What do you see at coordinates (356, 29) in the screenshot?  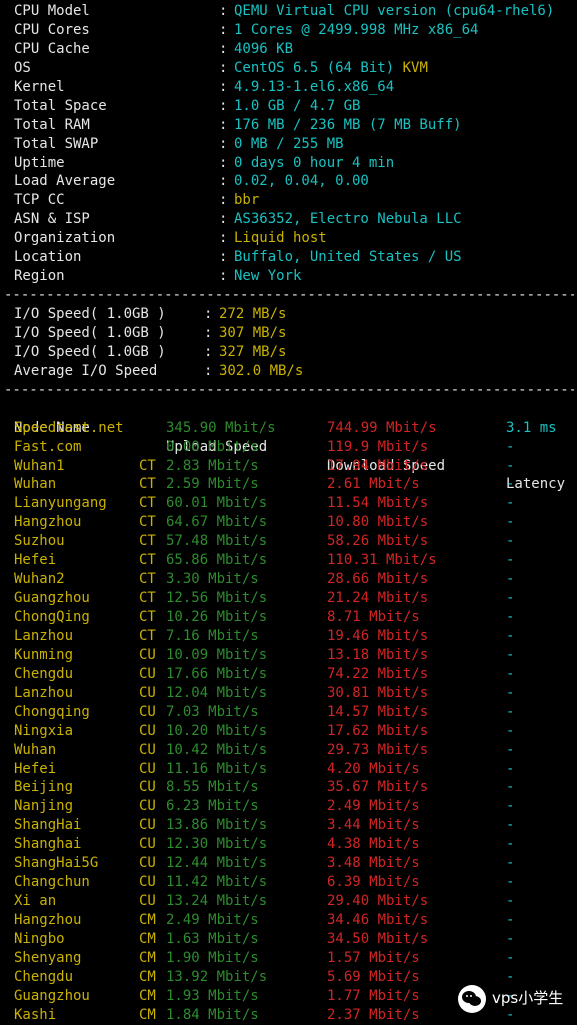 I see `sysinfo-value-text: 1 Cores @ 2499.998 MHz x86_64` at bounding box center [356, 29].